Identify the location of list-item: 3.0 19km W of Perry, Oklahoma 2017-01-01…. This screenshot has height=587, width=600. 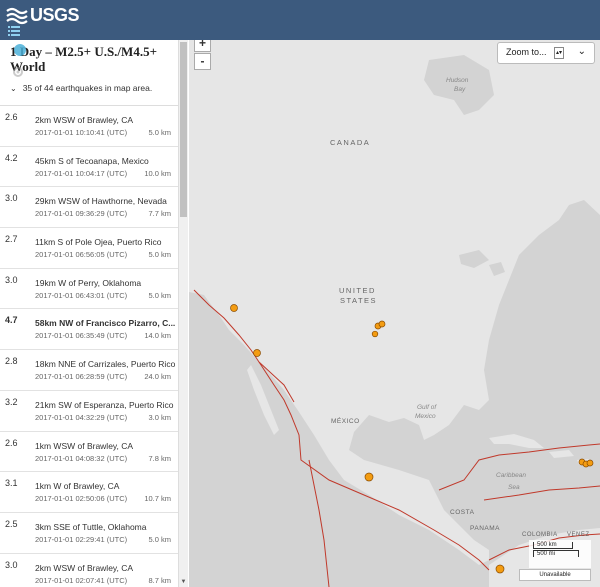
(89, 289).